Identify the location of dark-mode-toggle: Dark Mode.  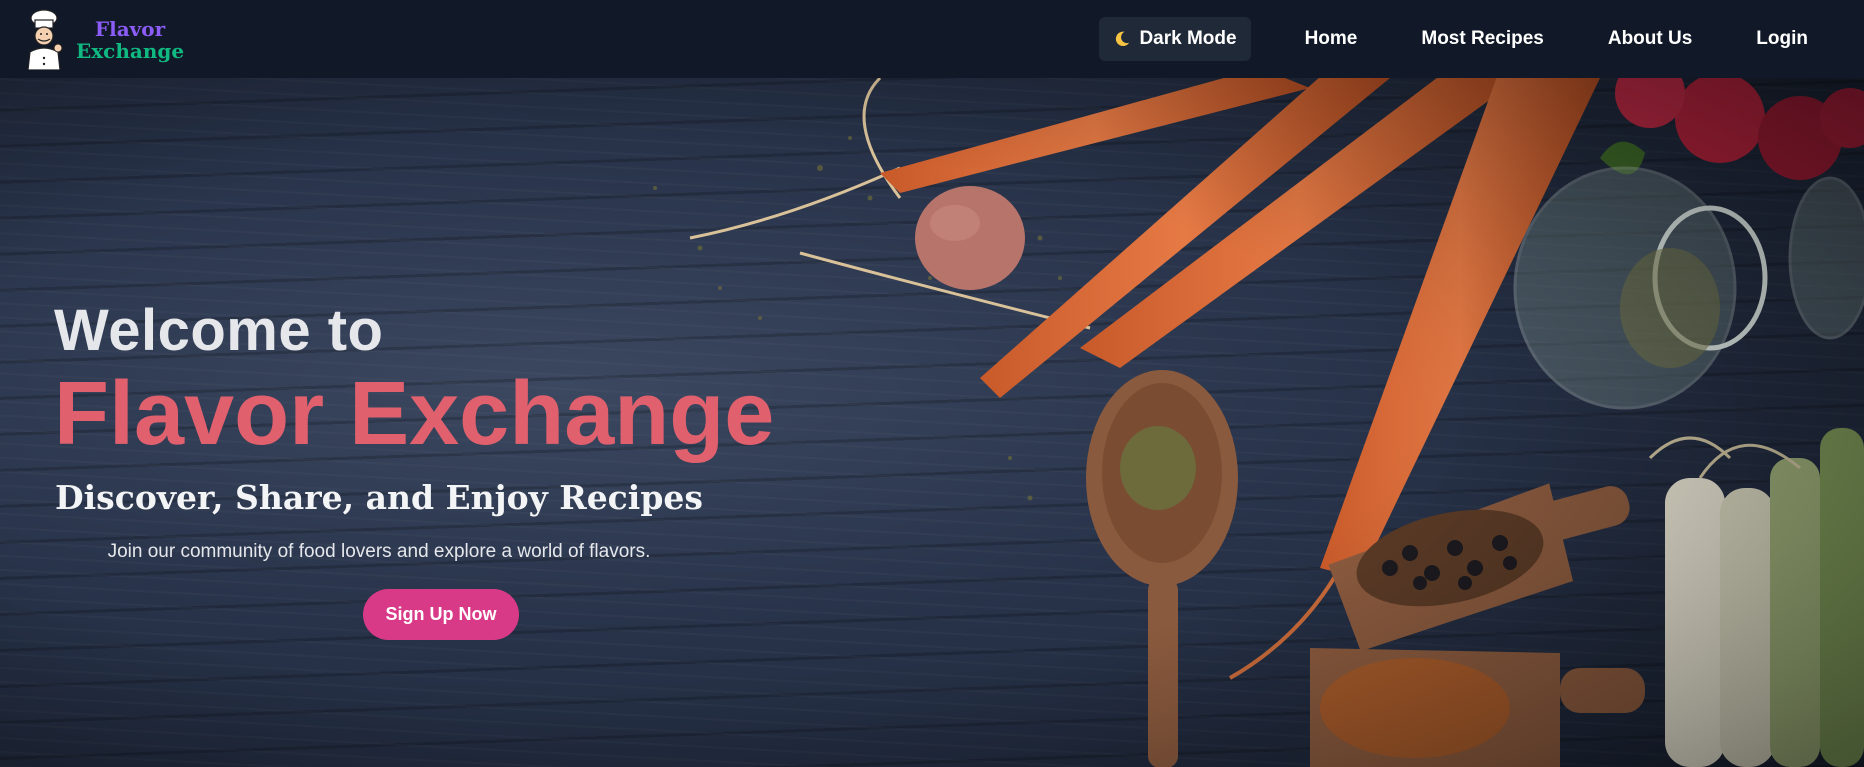
(1175, 39).